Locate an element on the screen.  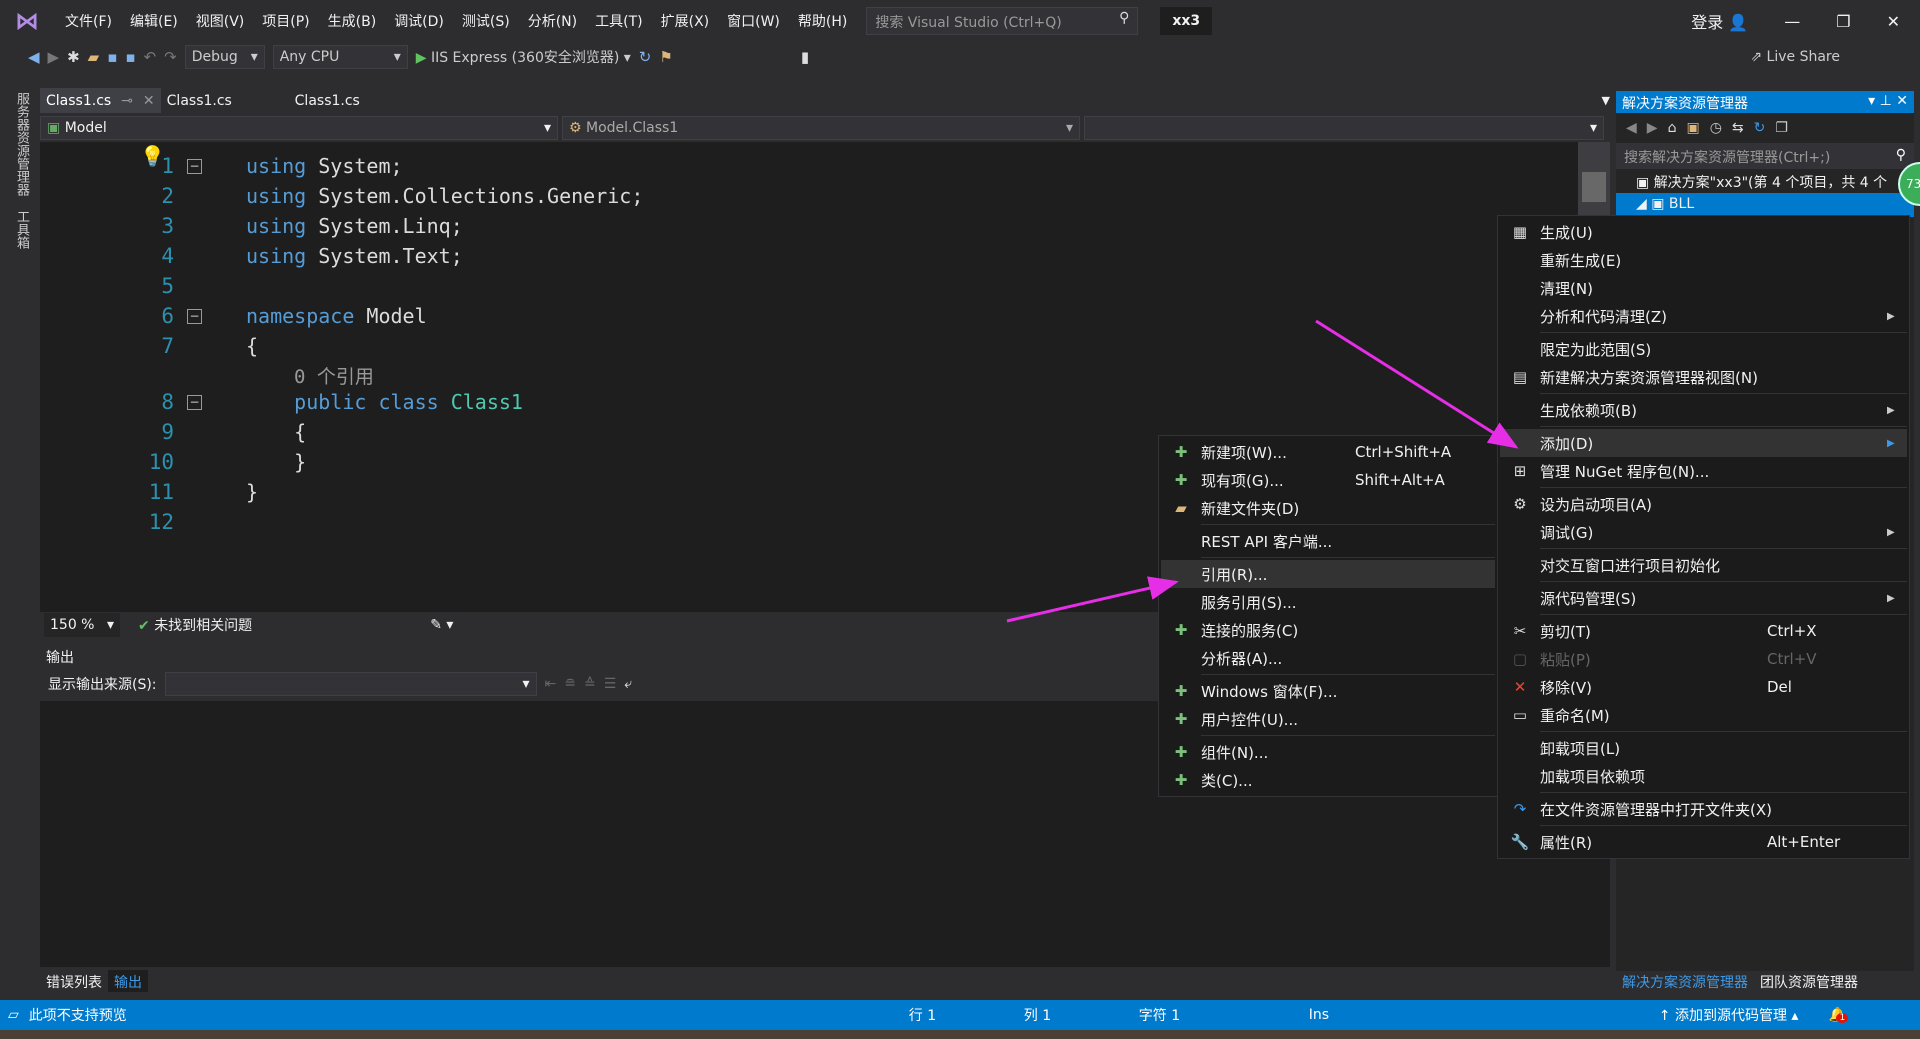
menu-item: 生成(B) is located at coordinates (352, 21).